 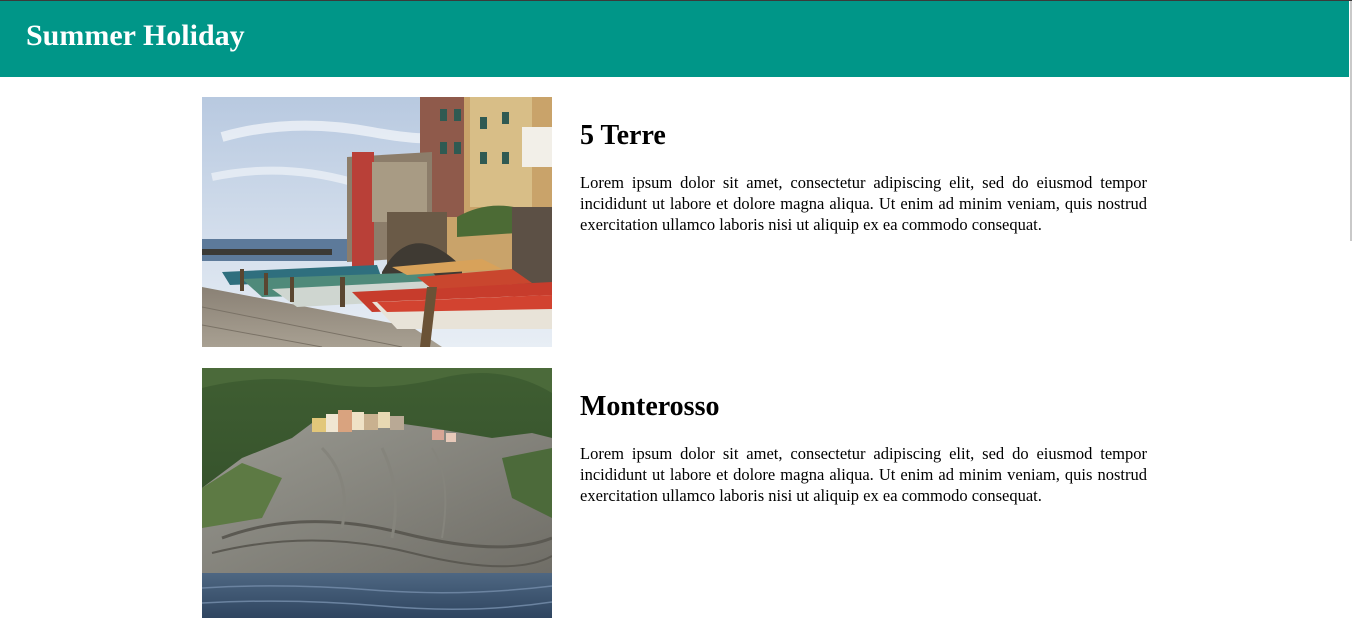 I want to click on harbor-boats-photo, so click(x=377, y=222).